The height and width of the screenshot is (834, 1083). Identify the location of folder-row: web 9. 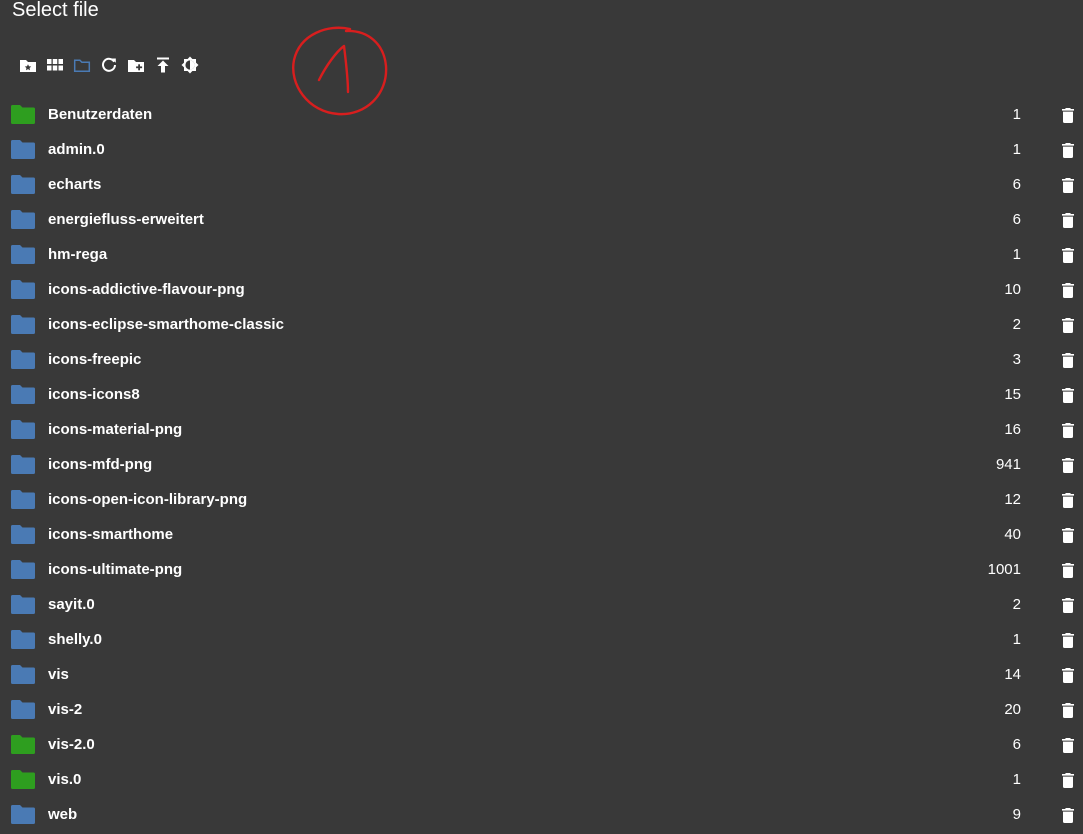
(541, 814).